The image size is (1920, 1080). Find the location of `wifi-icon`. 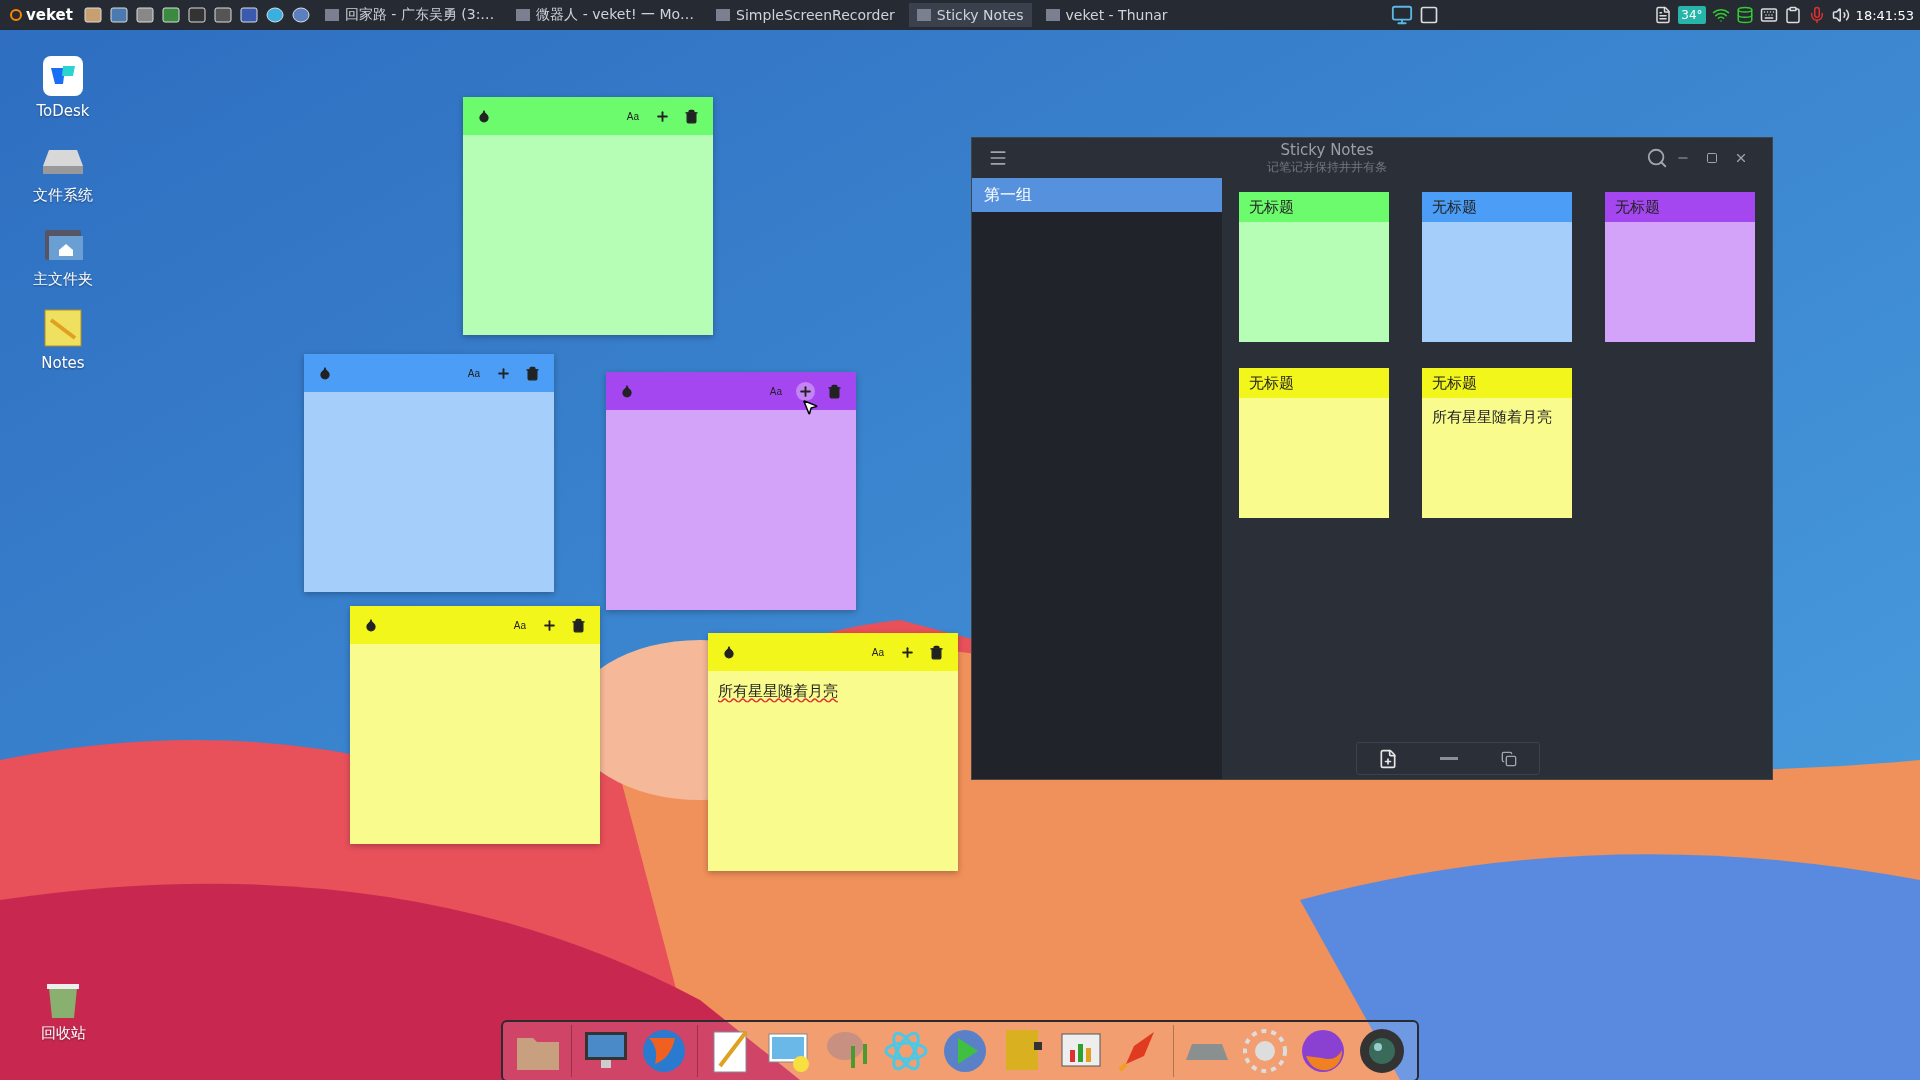

wifi-icon is located at coordinates (1720, 15).